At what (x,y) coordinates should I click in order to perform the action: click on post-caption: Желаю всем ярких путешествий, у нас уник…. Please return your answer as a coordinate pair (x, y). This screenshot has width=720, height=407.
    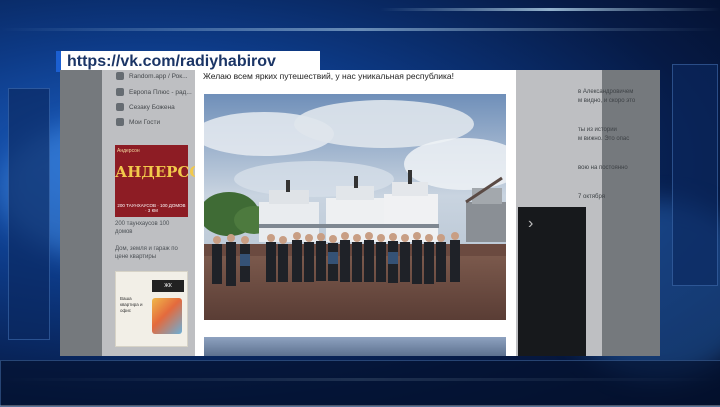
    Looking at the image, I should click on (329, 76).